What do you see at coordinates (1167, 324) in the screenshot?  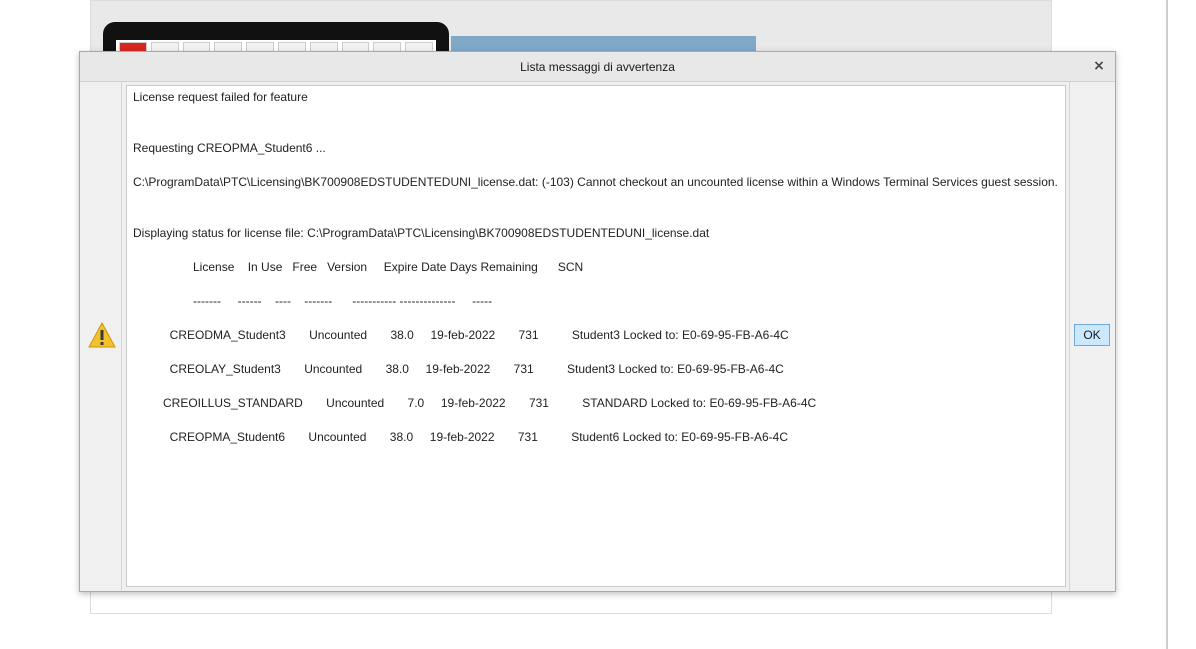 I see `page-scrollbar-track` at bounding box center [1167, 324].